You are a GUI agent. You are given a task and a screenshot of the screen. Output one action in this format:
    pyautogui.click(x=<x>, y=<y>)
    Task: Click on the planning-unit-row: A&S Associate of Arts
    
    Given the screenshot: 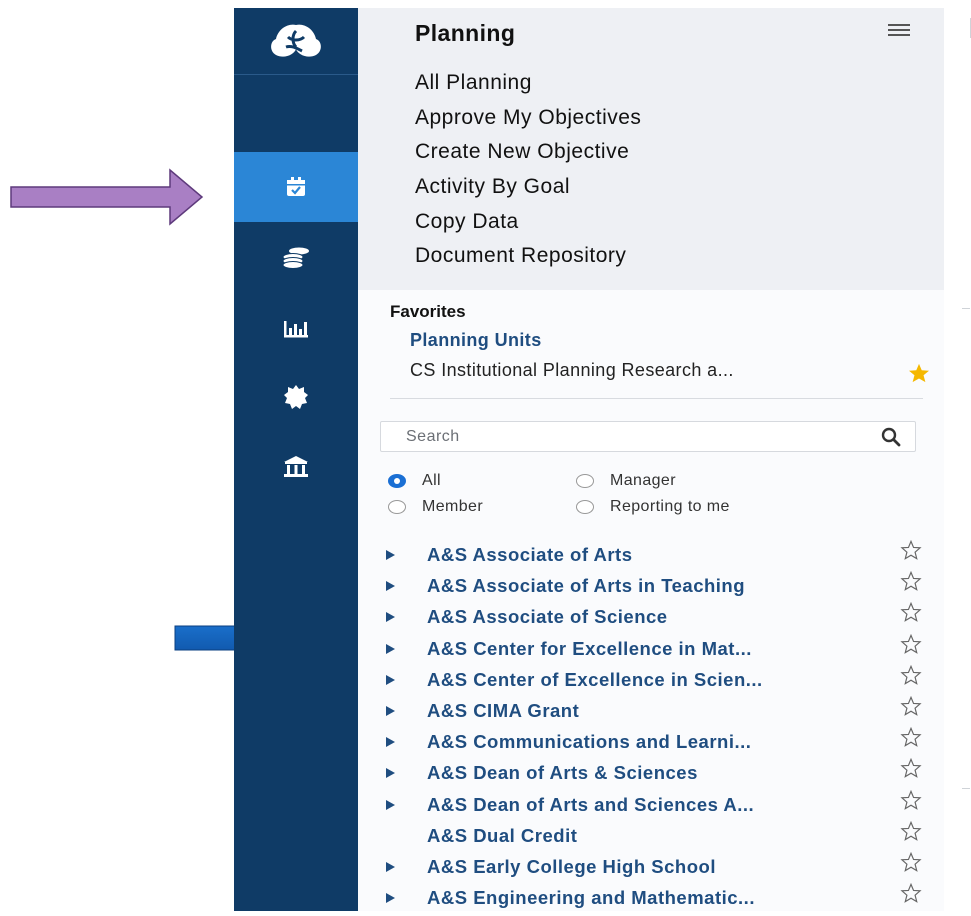 What is the action you would take?
    pyautogui.click(x=661, y=556)
    